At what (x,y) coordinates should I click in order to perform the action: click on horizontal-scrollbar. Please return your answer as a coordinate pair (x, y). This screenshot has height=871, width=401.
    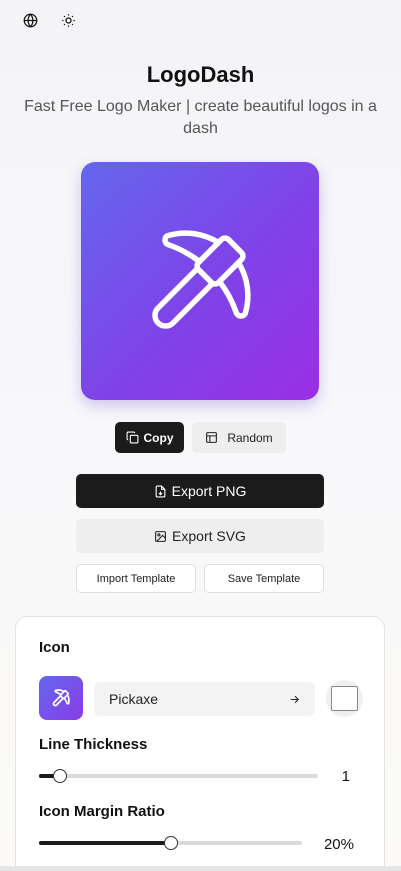
    Looking at the image, I should click on (200, 868).